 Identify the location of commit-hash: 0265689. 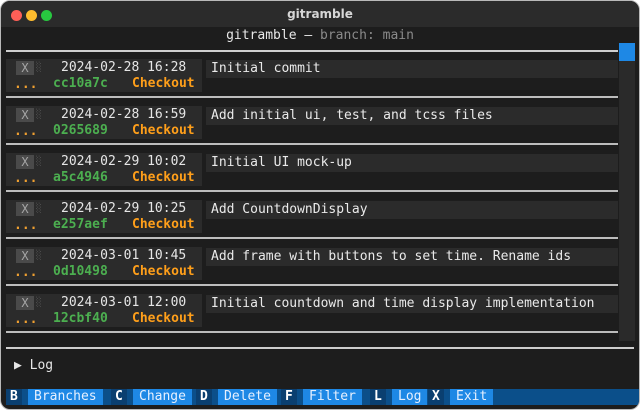
(80, 130).